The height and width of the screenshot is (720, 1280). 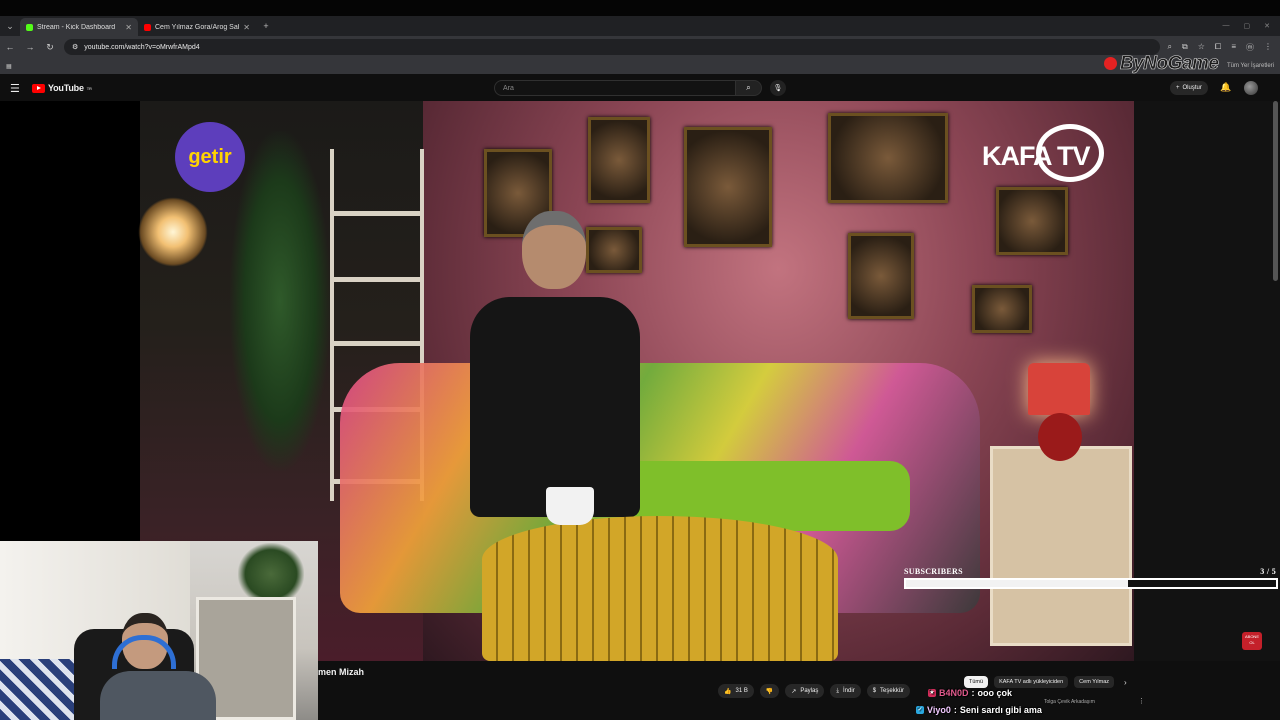 What do you see at coordinates (1061, 546) in the screenshot?
I see `side-table` at bounding box center [1061, 546].